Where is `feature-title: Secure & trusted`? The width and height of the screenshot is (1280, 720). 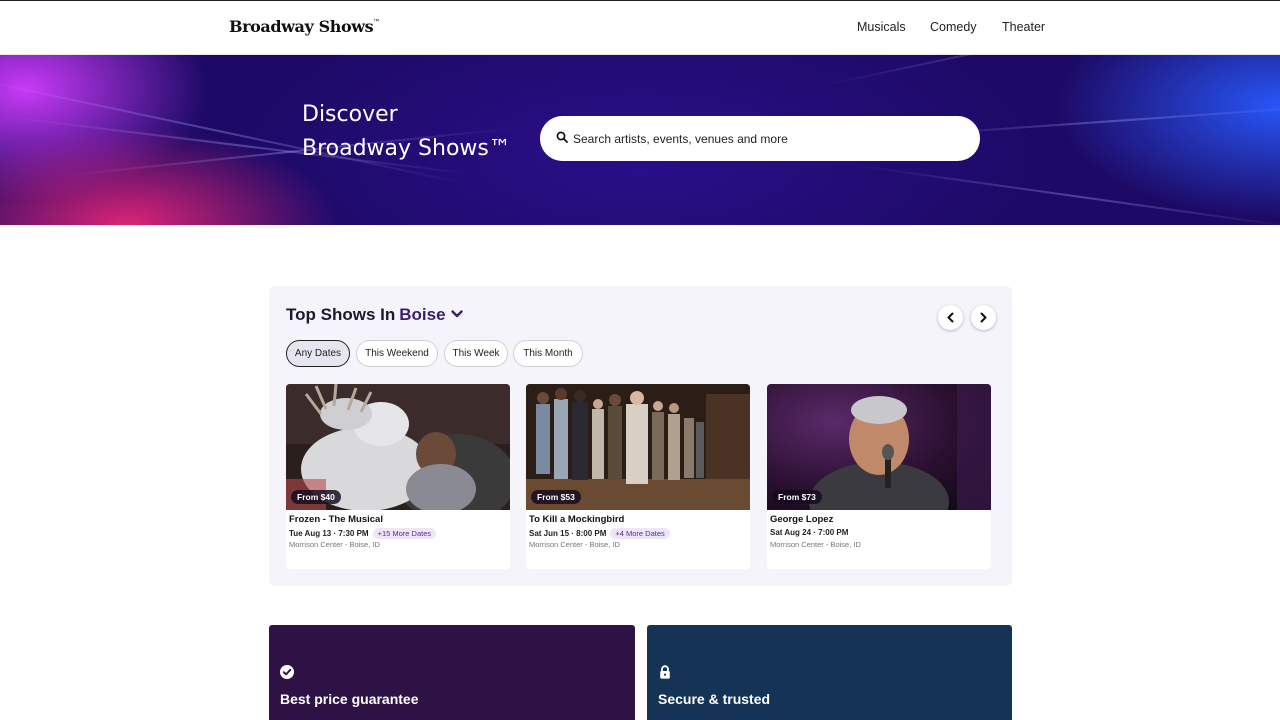
feature-title: Secure & trusted is located at coordinates (714, 699).